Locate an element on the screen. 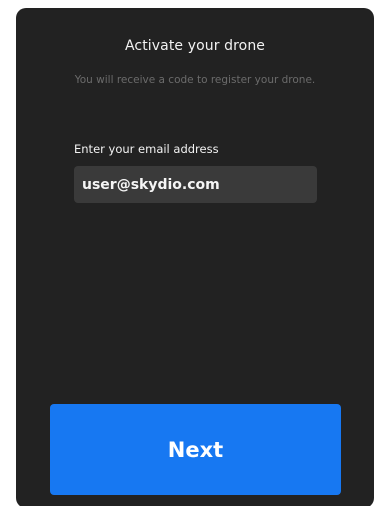 The width and height of the screenshot is (377, 506). email-field is located at coordinates (195, 184).